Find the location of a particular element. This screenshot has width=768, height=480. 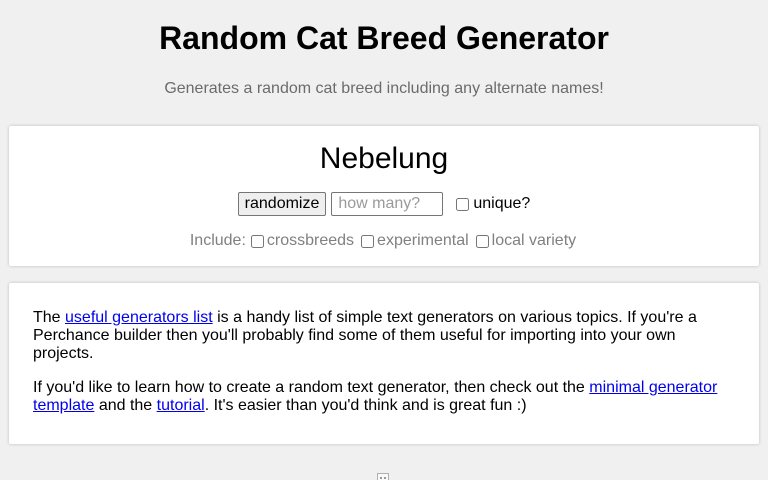

include-label: Include: is located at coordinates (217, 240).